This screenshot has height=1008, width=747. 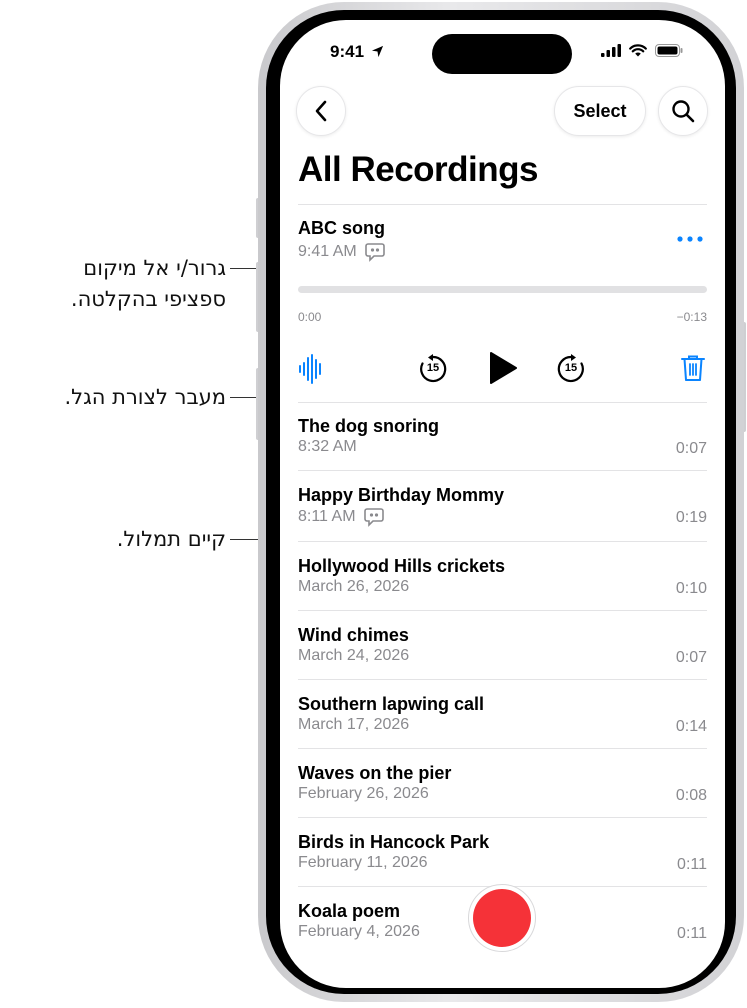 I want to click on recording-date: March 17, 2026, so click(x=354, y=724).